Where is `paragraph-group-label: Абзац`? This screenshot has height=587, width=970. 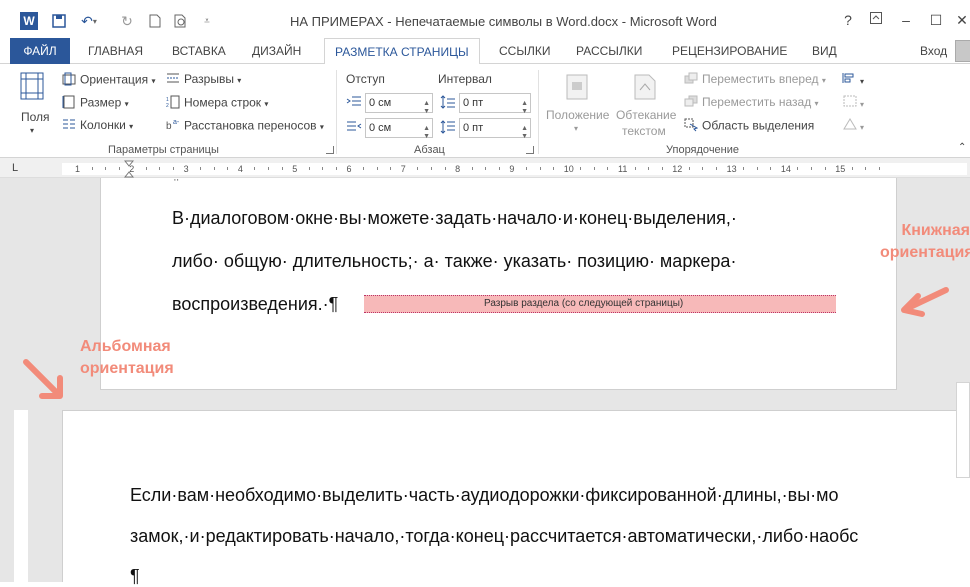 paragraph-group-label: Абзац is located at coordinates (429, 150).